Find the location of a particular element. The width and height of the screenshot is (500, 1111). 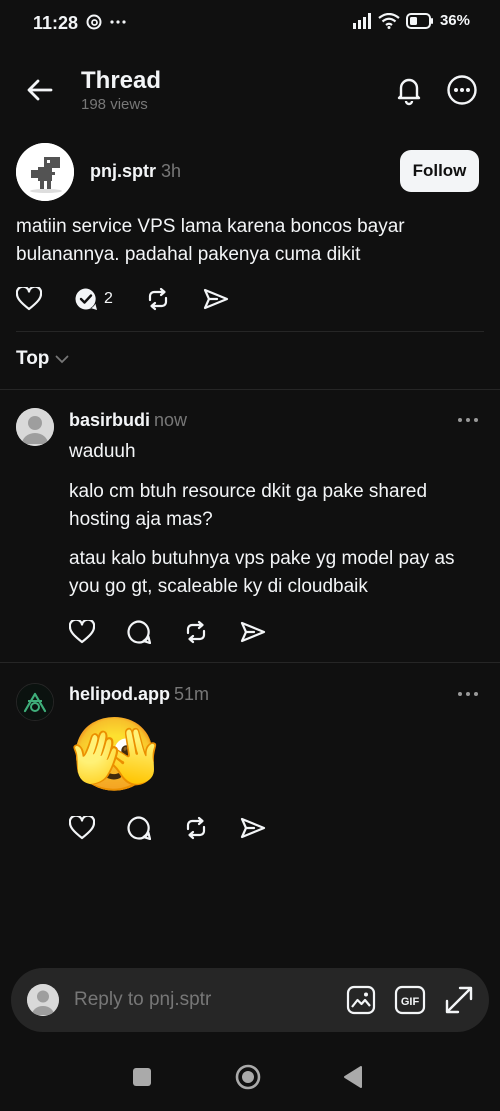

back-button is located at coordinates (40, 90).